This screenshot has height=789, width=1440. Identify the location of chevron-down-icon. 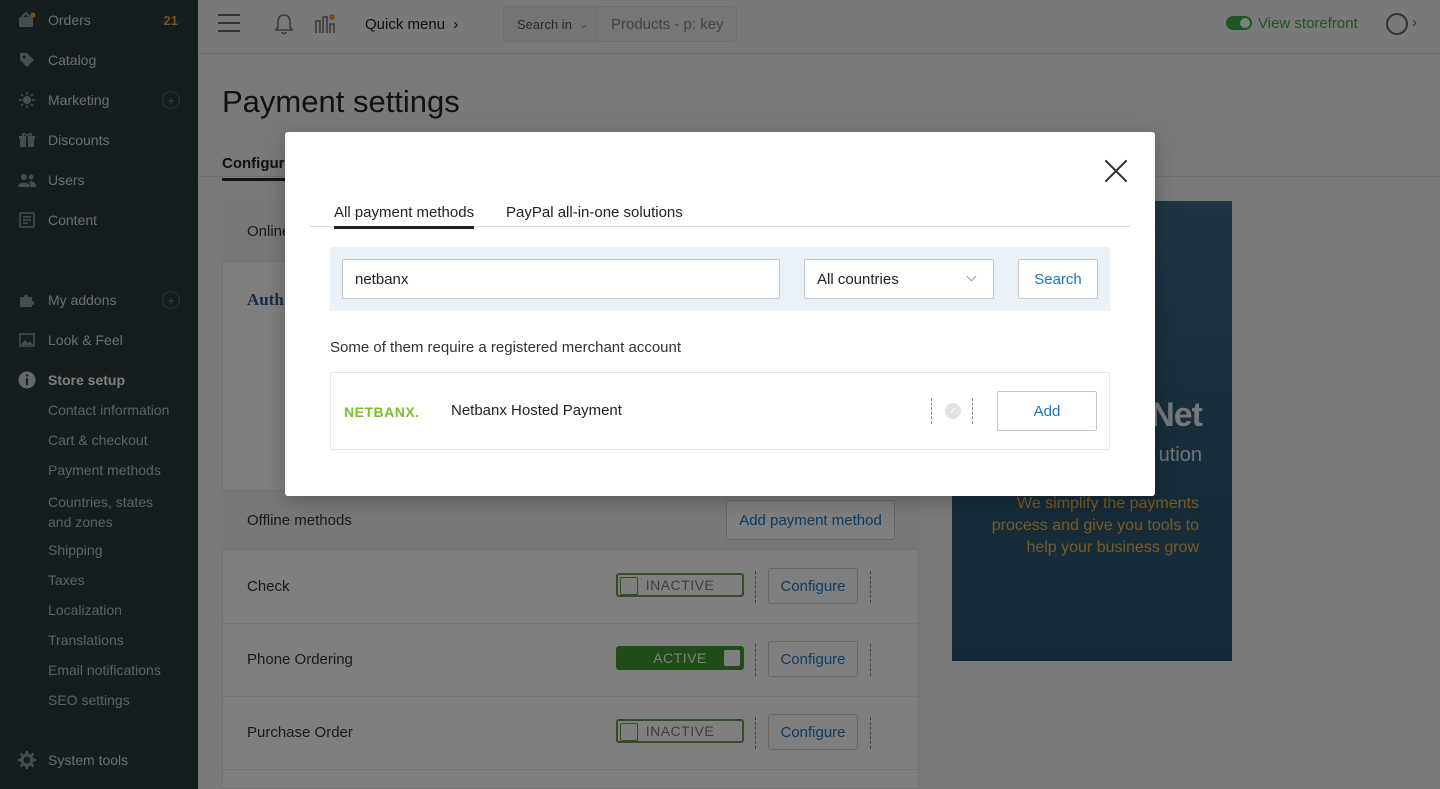
(971, 276).